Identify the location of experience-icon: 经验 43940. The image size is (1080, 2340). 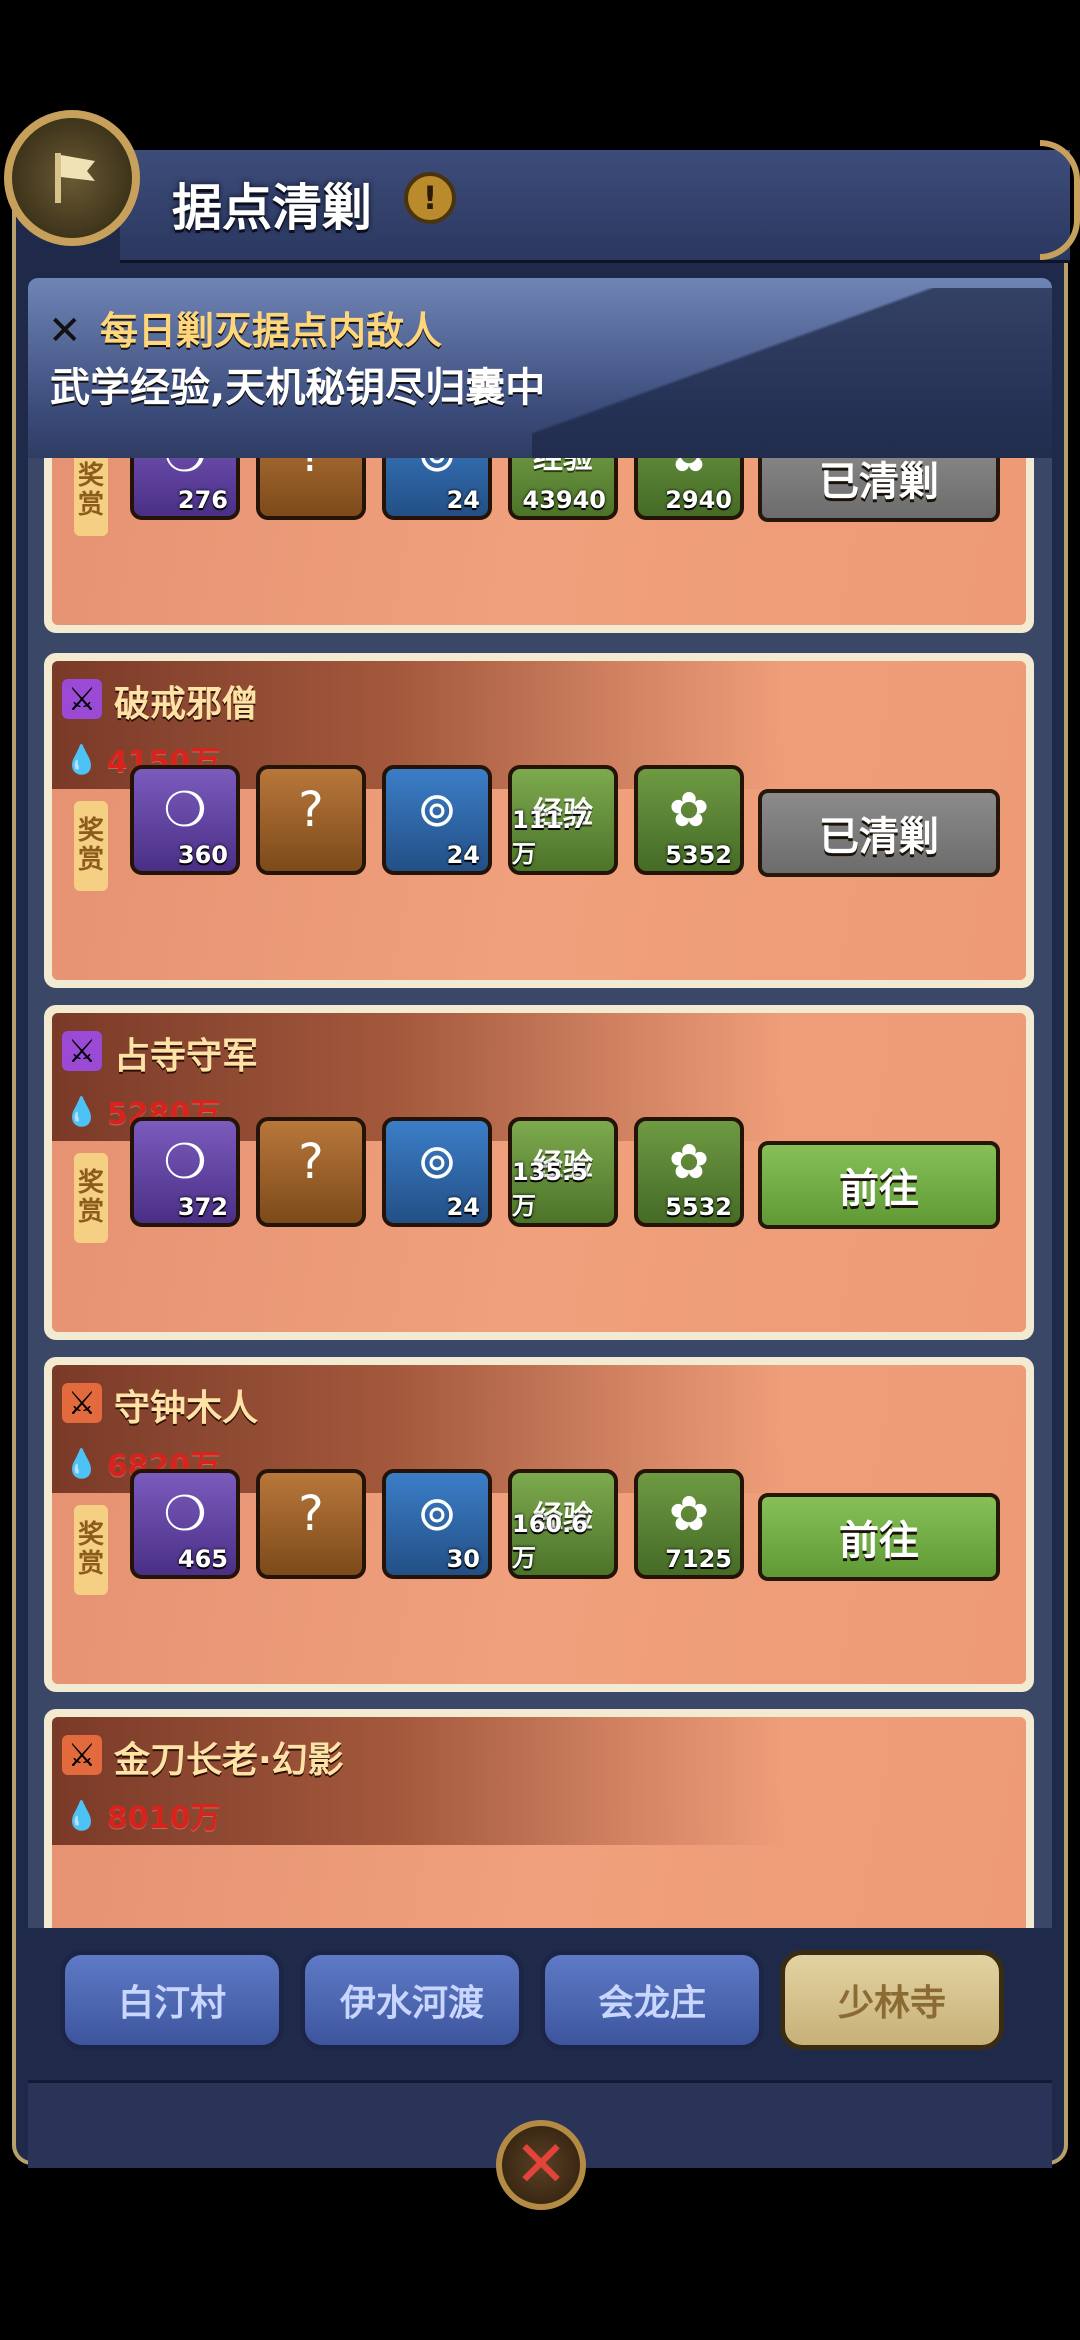
(563, 489).